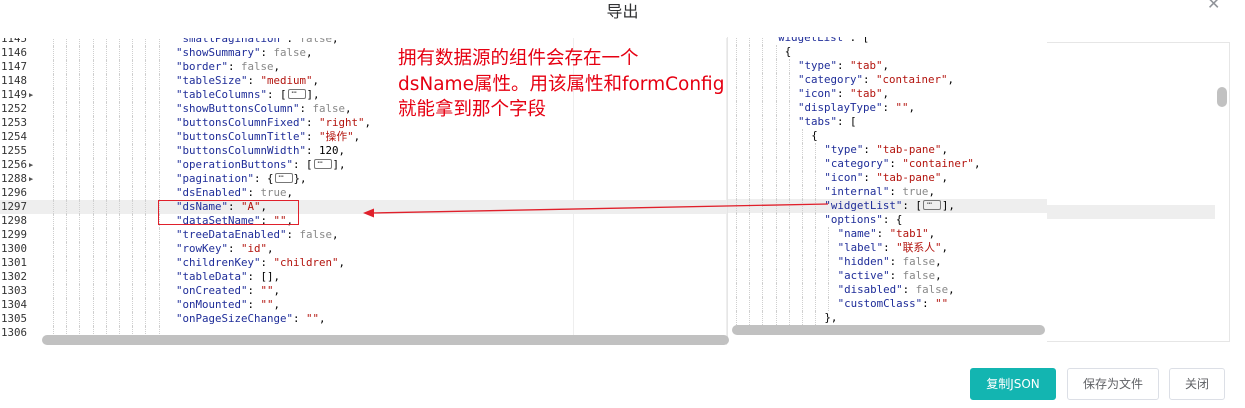 The height and width of the screenshot is (408, 1245). Describe the element at coordinates (228, 212) in the screenshot. I see `dsname-highlight-box` at that location.